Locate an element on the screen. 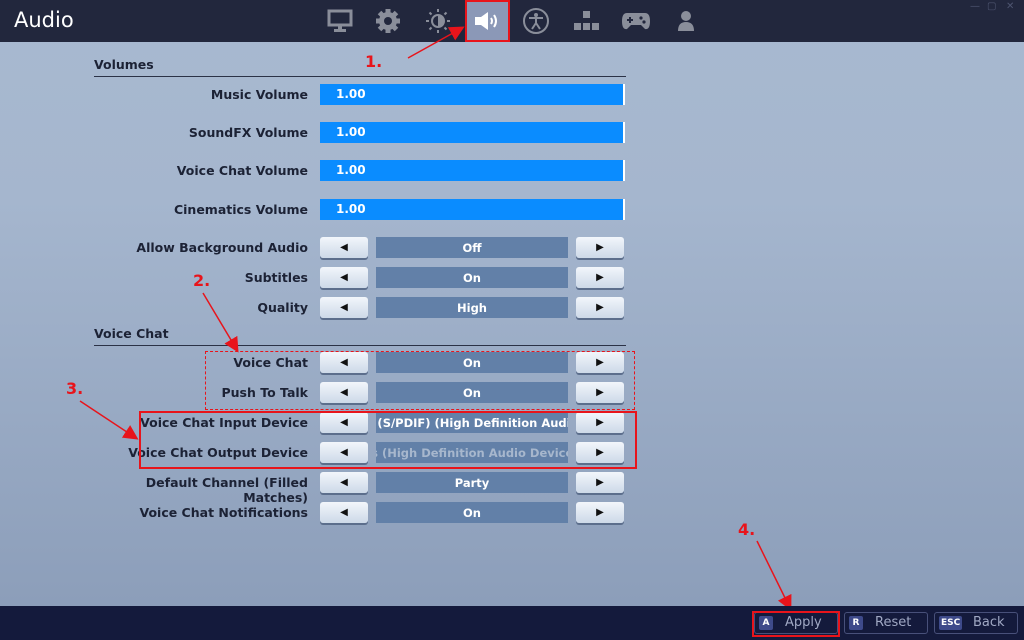  default-channel-prev-button: ◀ is located at coordinates (344, 482).